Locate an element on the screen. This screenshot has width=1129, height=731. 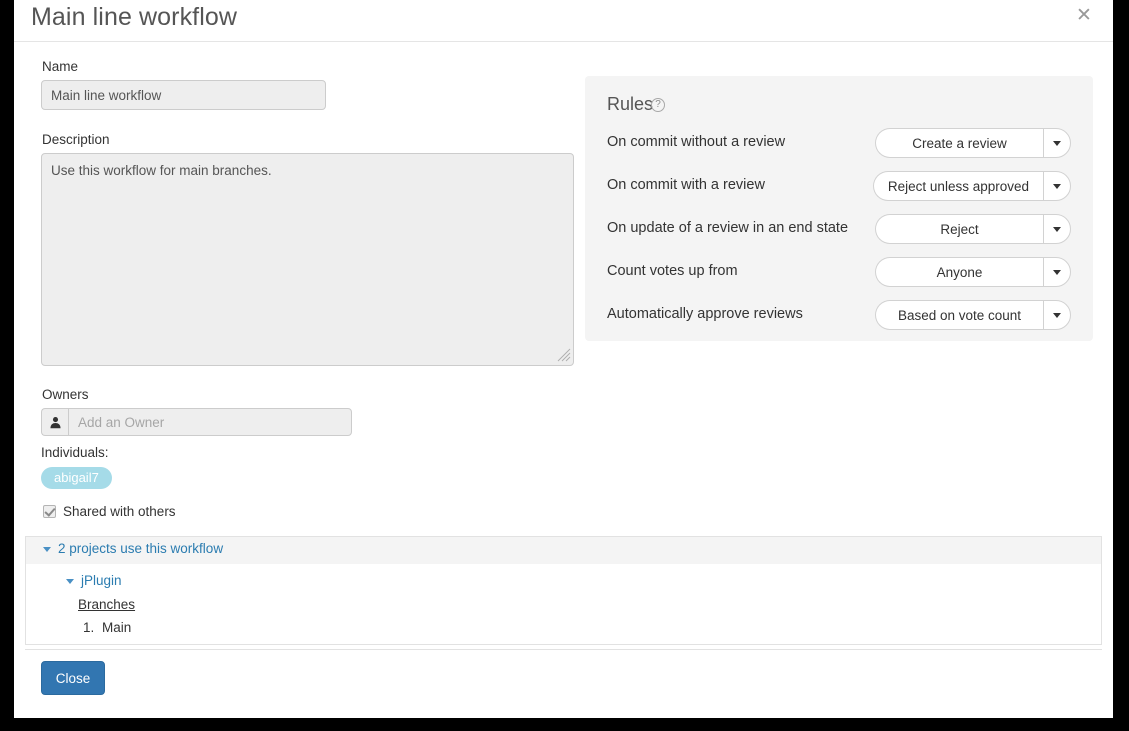
projects-header-band: 2 projects use this workflow is located at coordinates (563, 550).